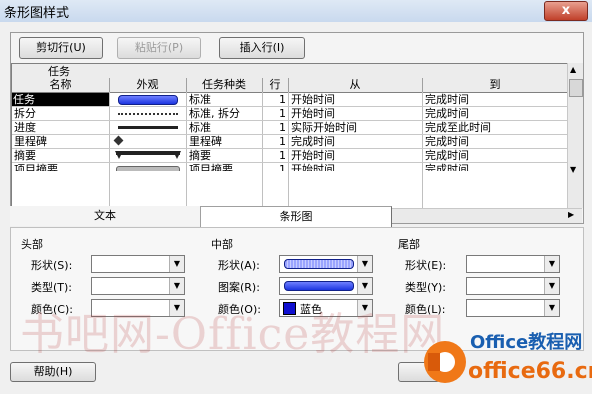 This screenshot has width=592, height=394. I want to click on table-column-header: 名称 外观 任务种类 行 从 到, so click(290, 85).